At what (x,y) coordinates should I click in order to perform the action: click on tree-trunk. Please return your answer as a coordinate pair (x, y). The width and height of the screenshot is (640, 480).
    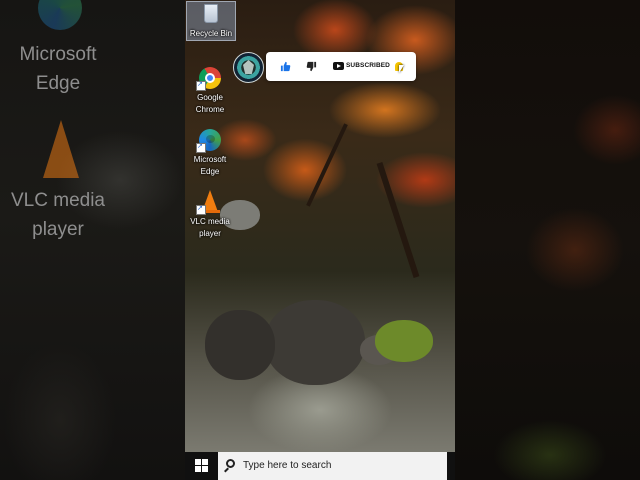
    Looking at the image, I should click on (398, 220).